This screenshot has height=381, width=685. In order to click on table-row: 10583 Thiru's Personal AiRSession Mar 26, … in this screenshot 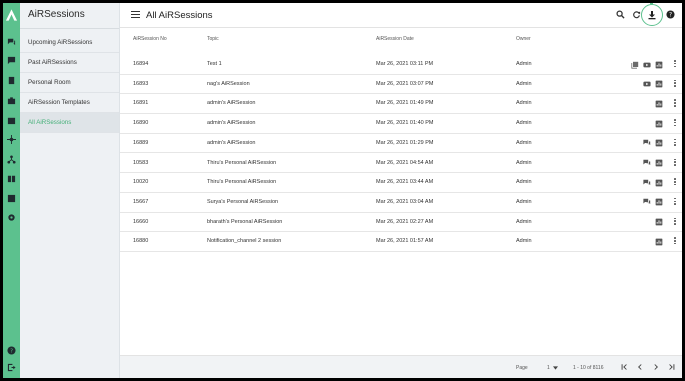, I will do `click(401, 164)`.